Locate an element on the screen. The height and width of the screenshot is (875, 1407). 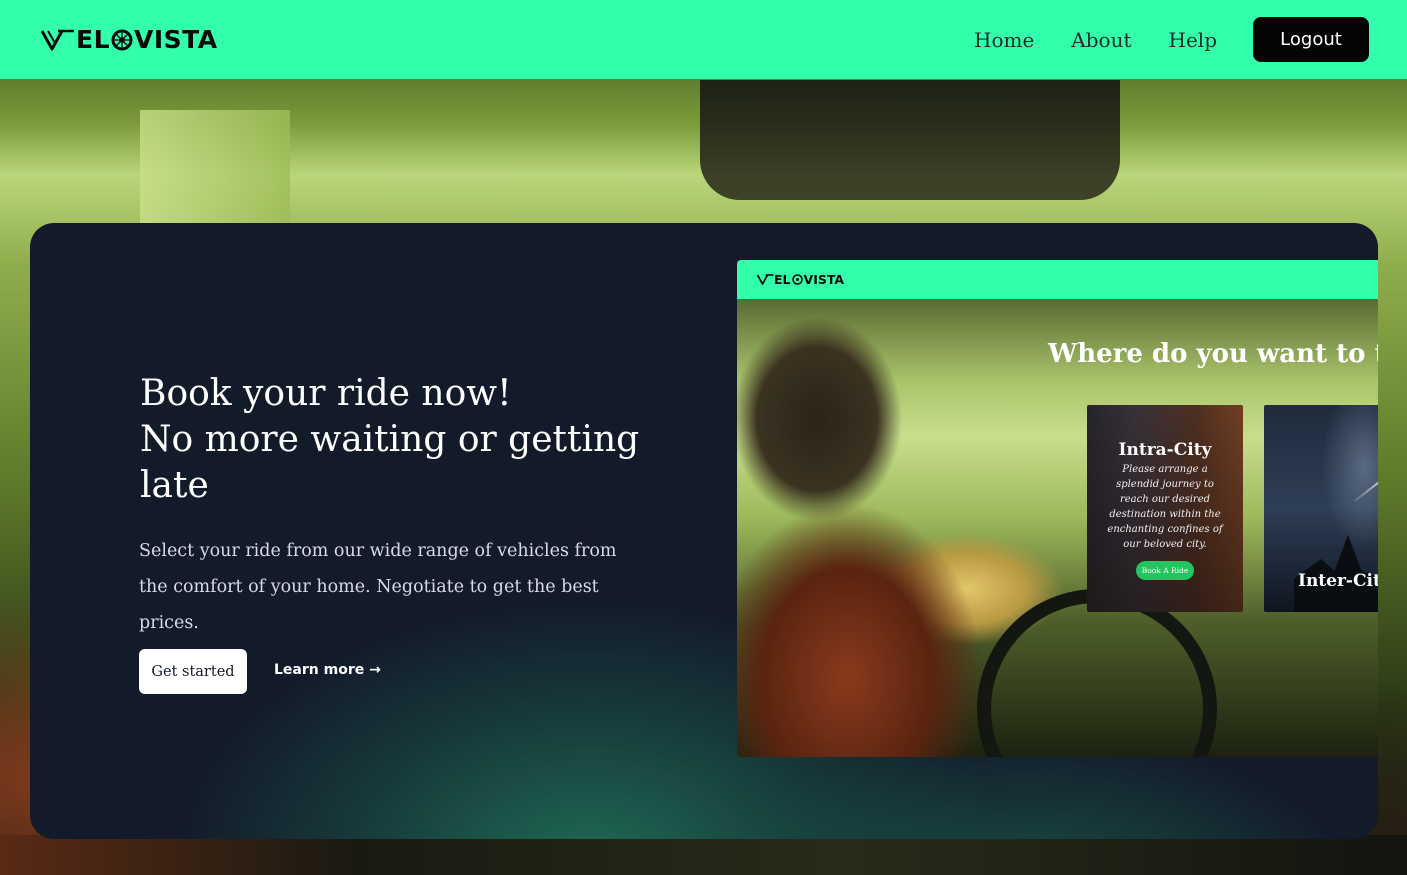
ride-card-title: Inter-Cit is located at coordinates (1338, 581).